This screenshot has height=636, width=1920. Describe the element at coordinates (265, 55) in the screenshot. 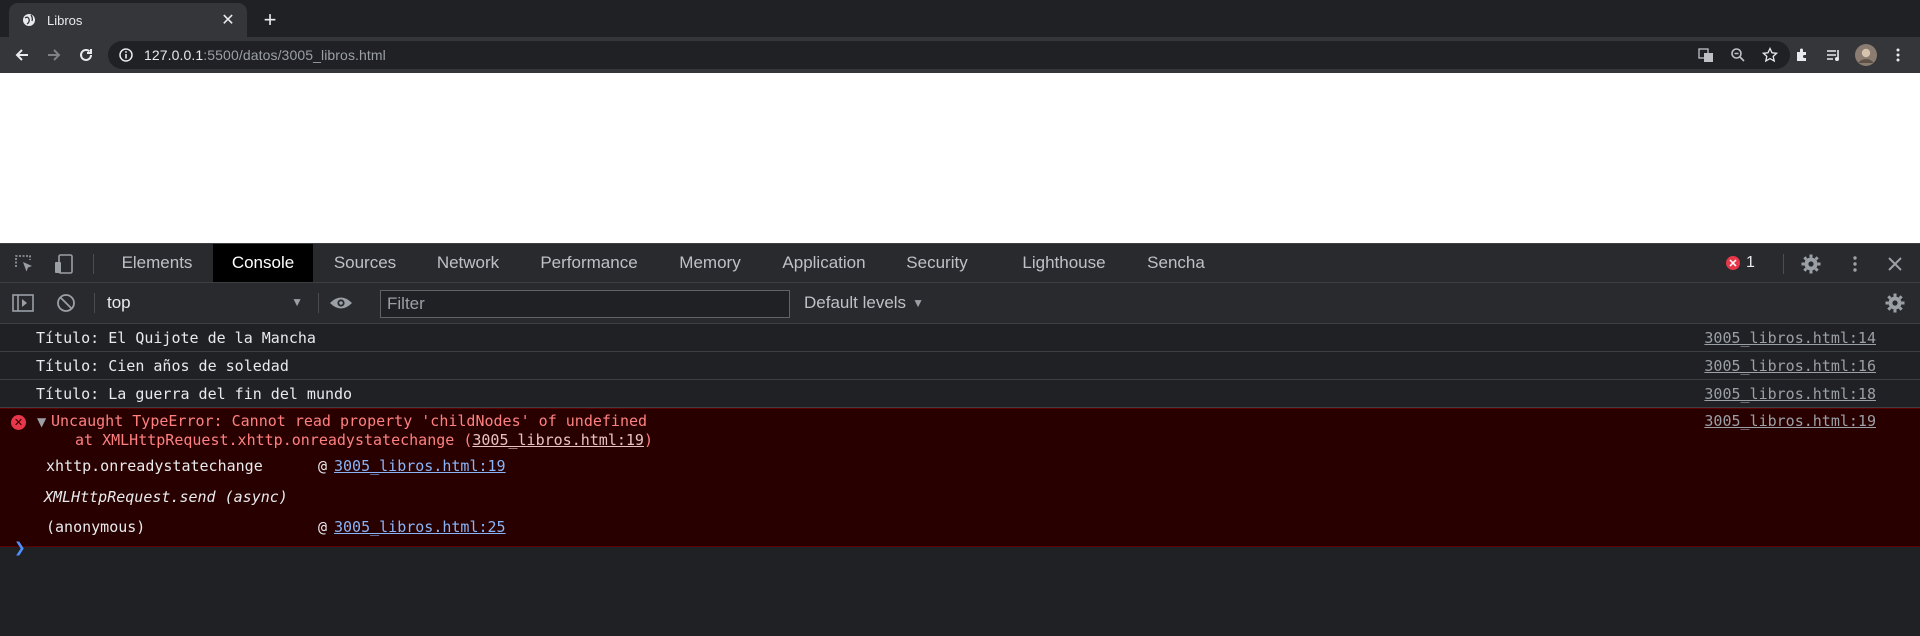

I see `url-text: 127.0.0.1:5500/datos/3005_libros.html` at that location.